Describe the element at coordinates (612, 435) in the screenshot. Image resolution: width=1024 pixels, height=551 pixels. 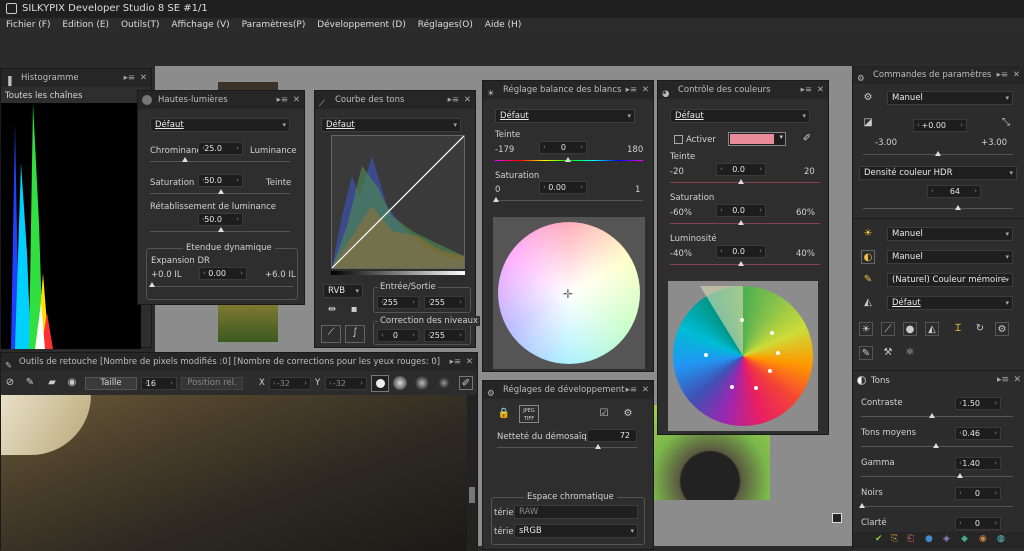
I see `demosaic-input: 72` at that location.